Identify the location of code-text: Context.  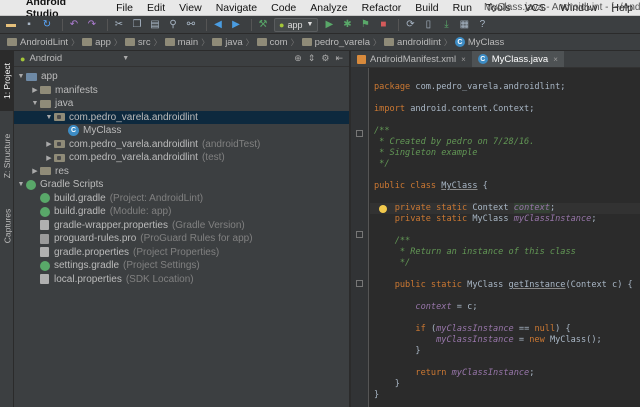
(490, 208).